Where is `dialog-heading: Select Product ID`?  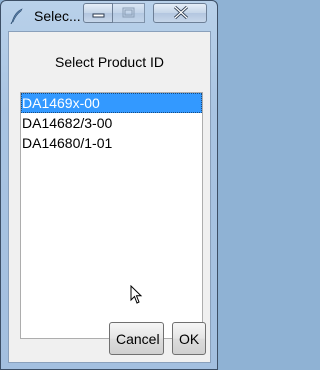 dialog-heading: Select Product ID is located at coordinates (109, 62).